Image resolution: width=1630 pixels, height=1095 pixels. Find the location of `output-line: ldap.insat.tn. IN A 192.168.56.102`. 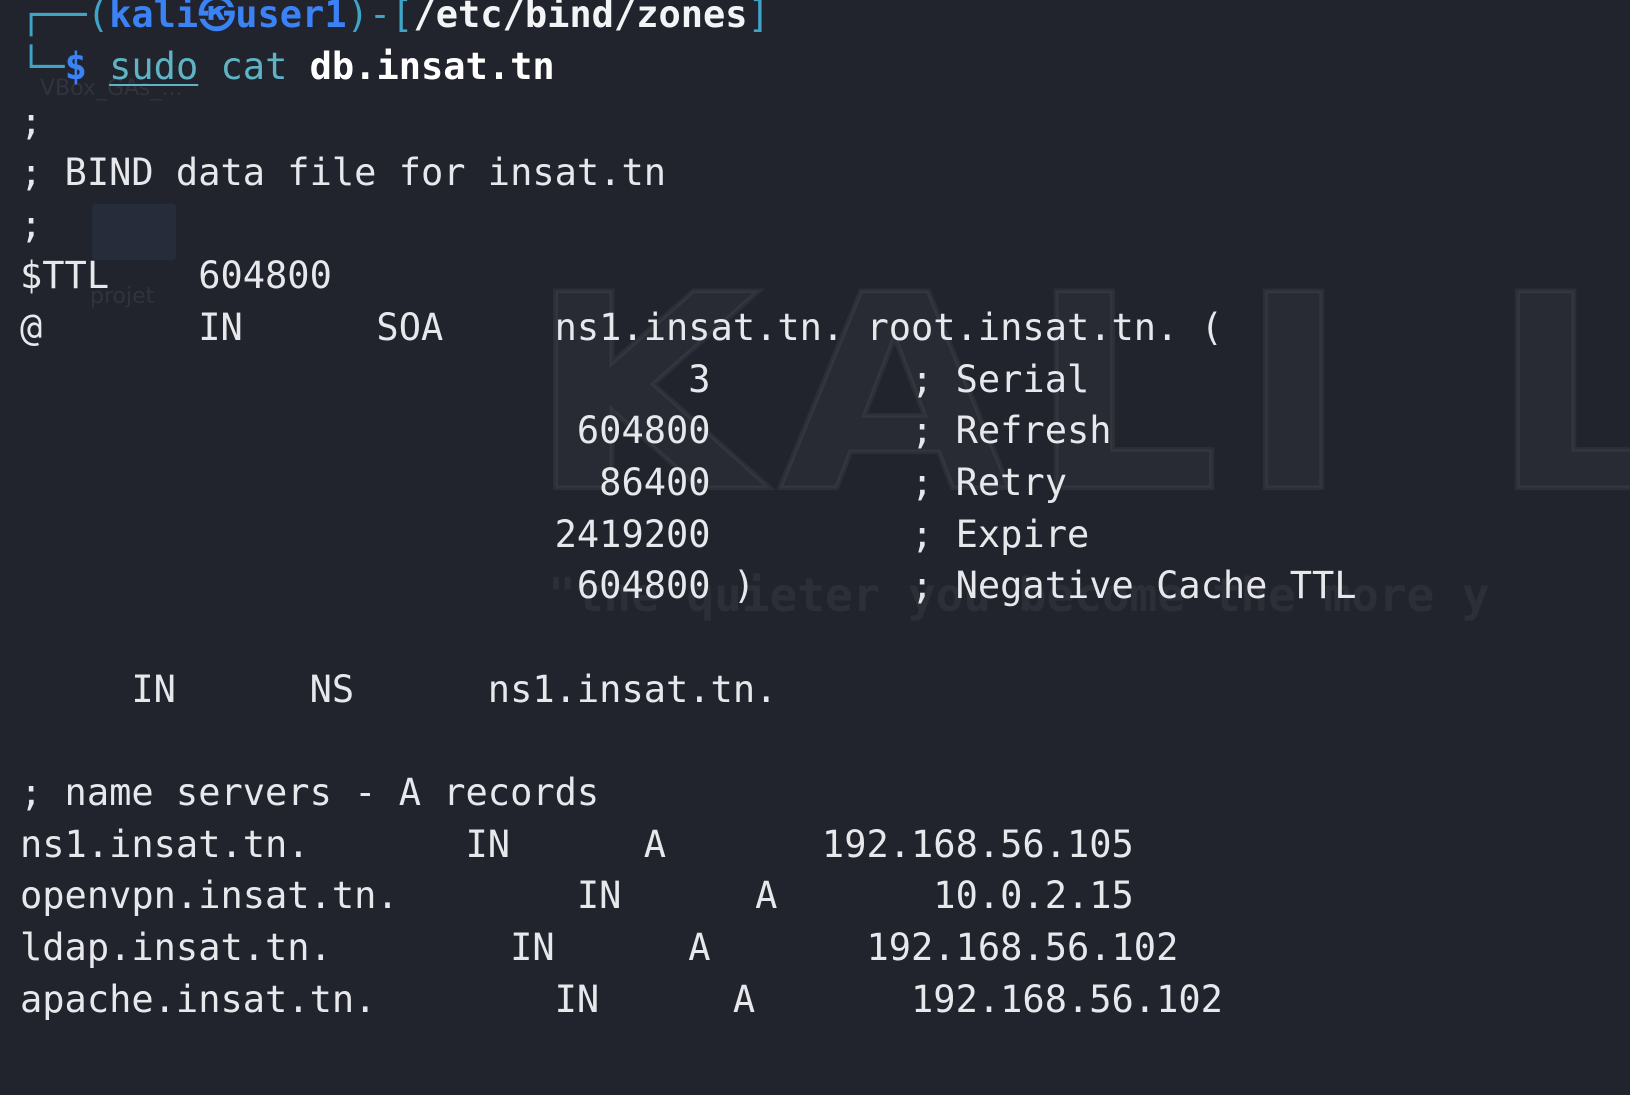

output-line: ldap.insat.tn. IN A 192.168.56.102 is located at coordinates (599, 947).